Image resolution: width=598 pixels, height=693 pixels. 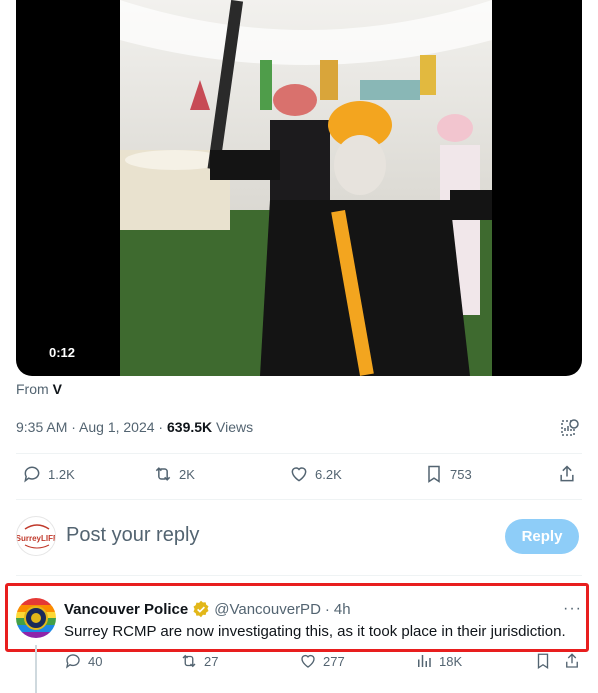 I want to click on reply-actions: 40 27 277 18K, so click(x=324, y=663).